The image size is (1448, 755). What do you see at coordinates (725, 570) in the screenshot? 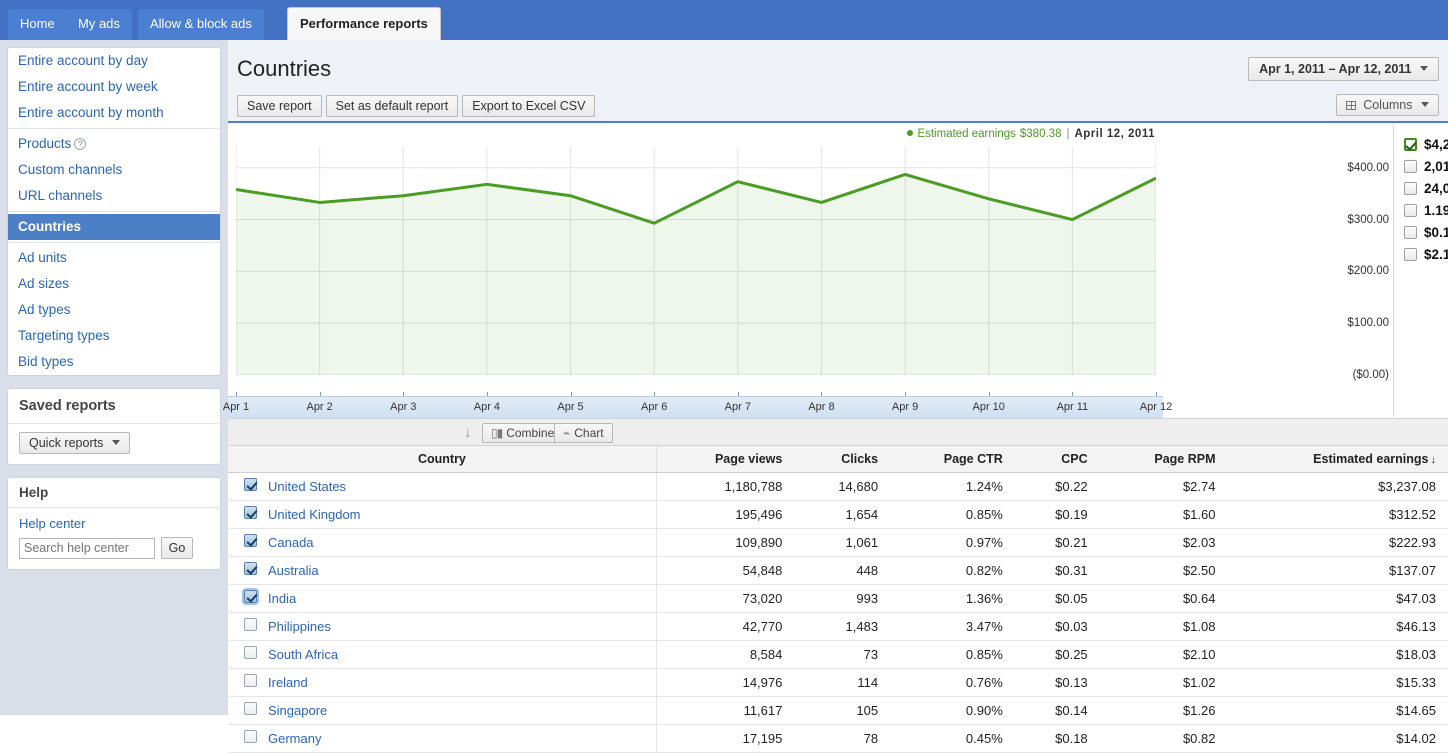
I see `page-views-cell: 54,848` at bounding box center [725, 570].